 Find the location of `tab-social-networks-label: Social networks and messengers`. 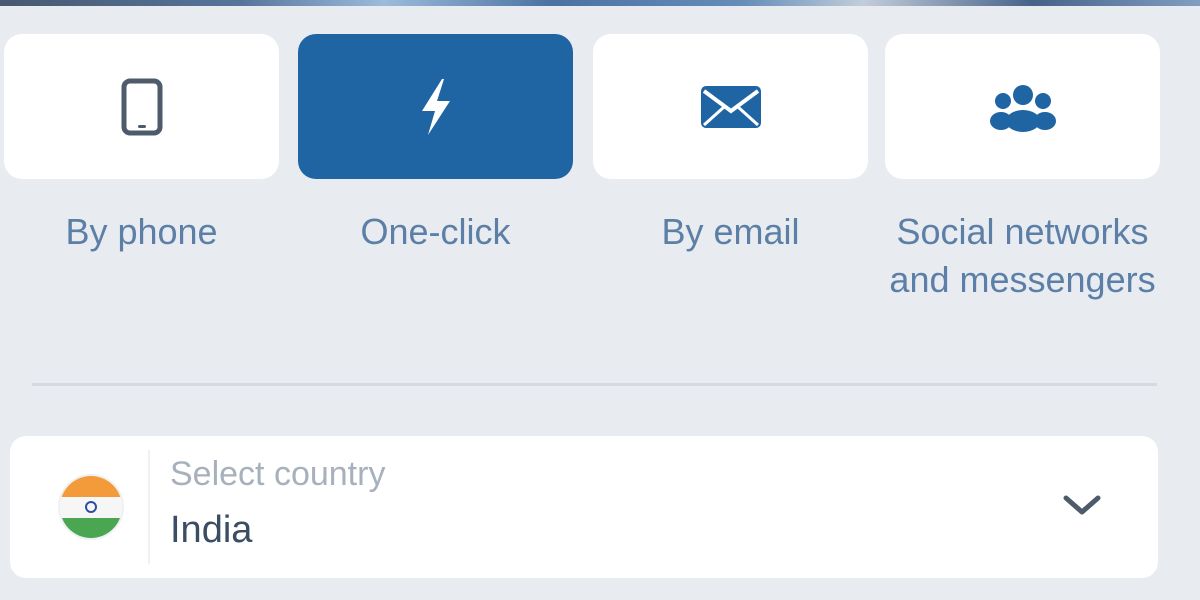

tab-social-networks-label: Social networks and messengers is located at coordinates (1022, 256).